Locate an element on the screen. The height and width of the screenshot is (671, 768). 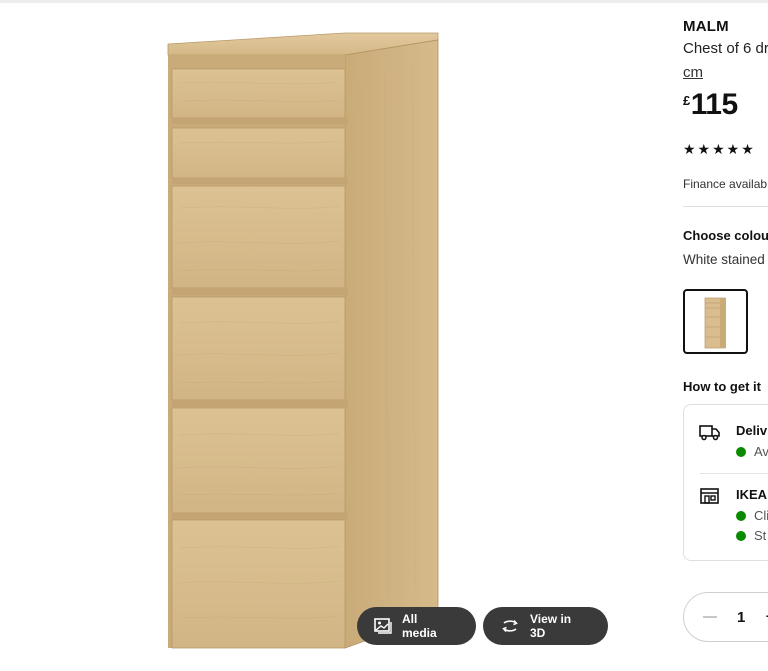
price-currency: £ is located at coordinates (686, 100).